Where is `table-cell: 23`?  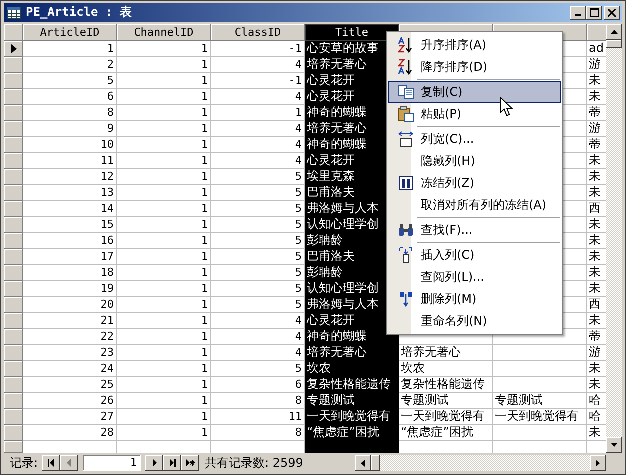
table-cell: 23 is located at coordinates (70, 353).